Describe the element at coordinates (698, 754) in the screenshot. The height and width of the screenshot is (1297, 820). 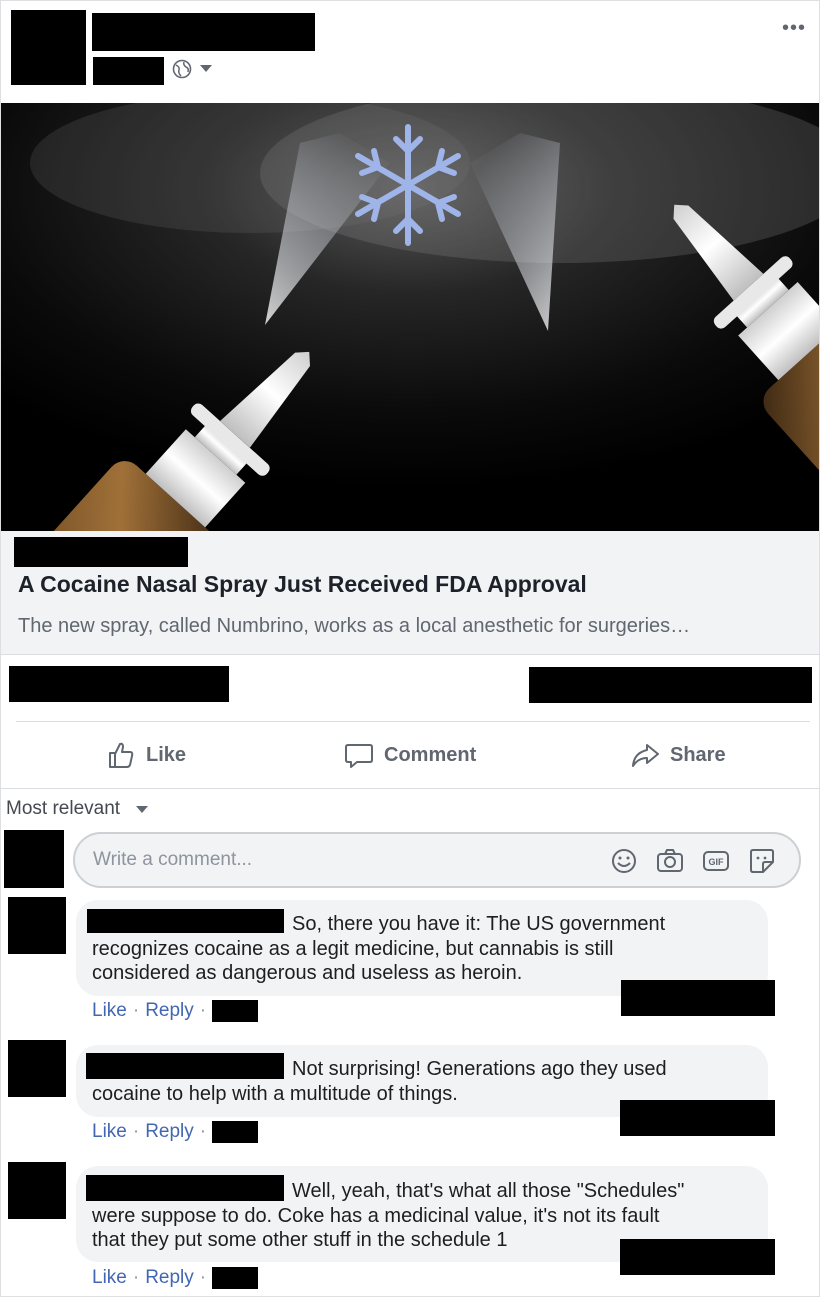
I see `share-label: Share` at that location.